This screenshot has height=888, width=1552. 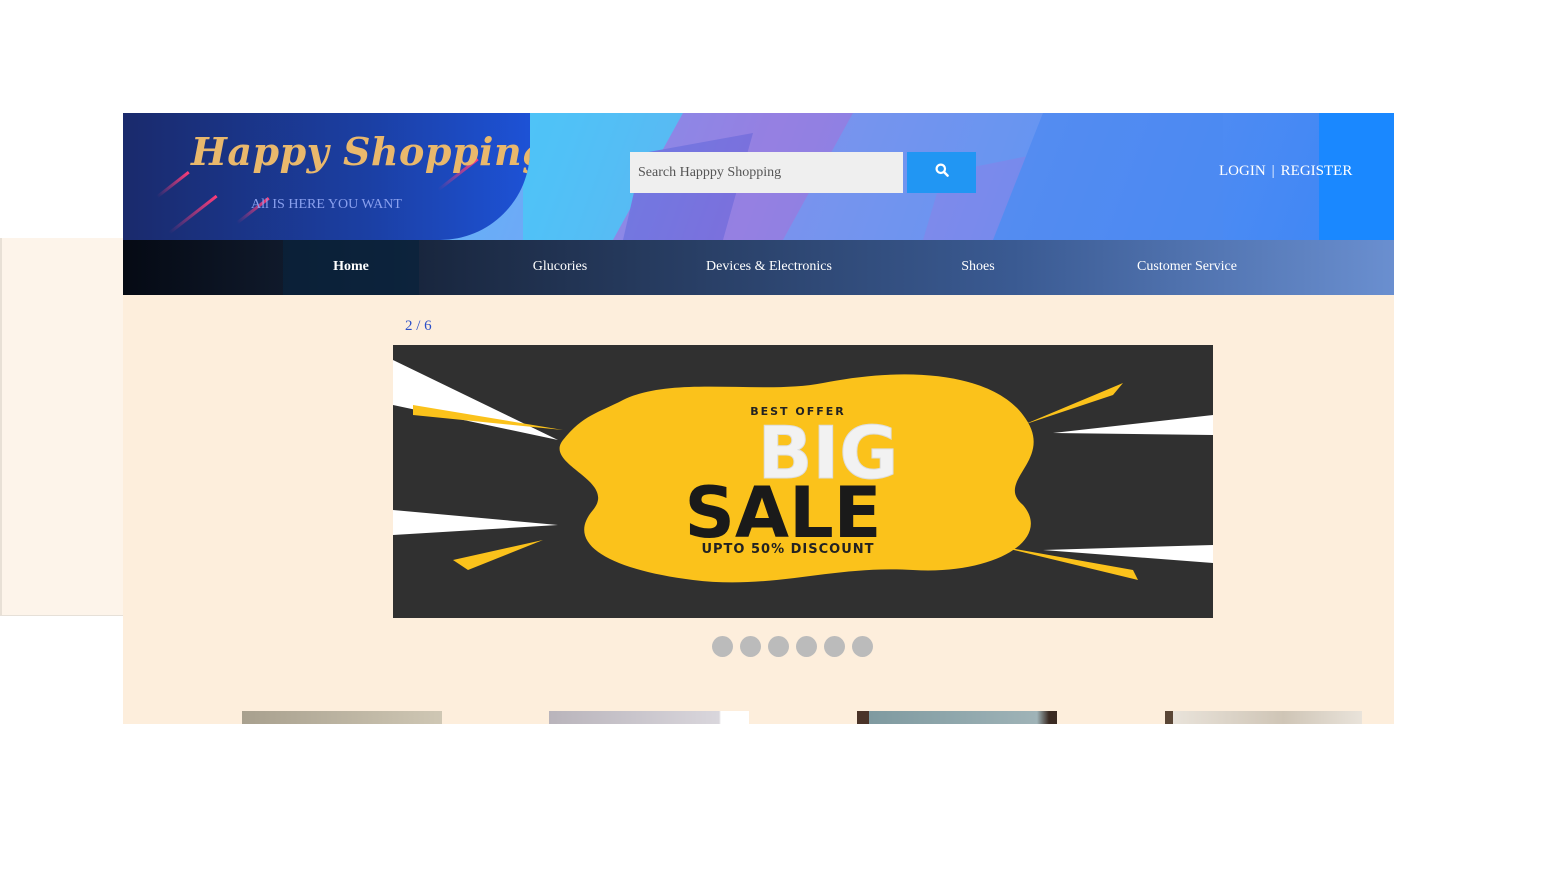 I want to click on brand-tagline: All IS HERE YOU WANT, so click(x=326, y=204).